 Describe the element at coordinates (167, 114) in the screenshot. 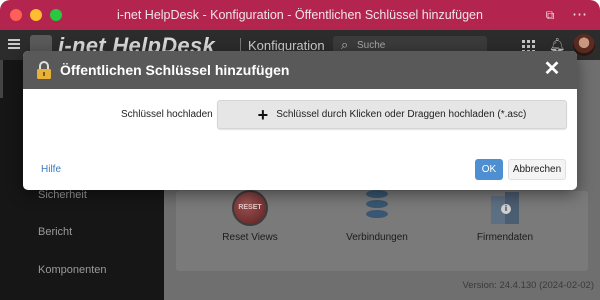

I see `upload-key-label: Schlüssel hochladen` at that location.